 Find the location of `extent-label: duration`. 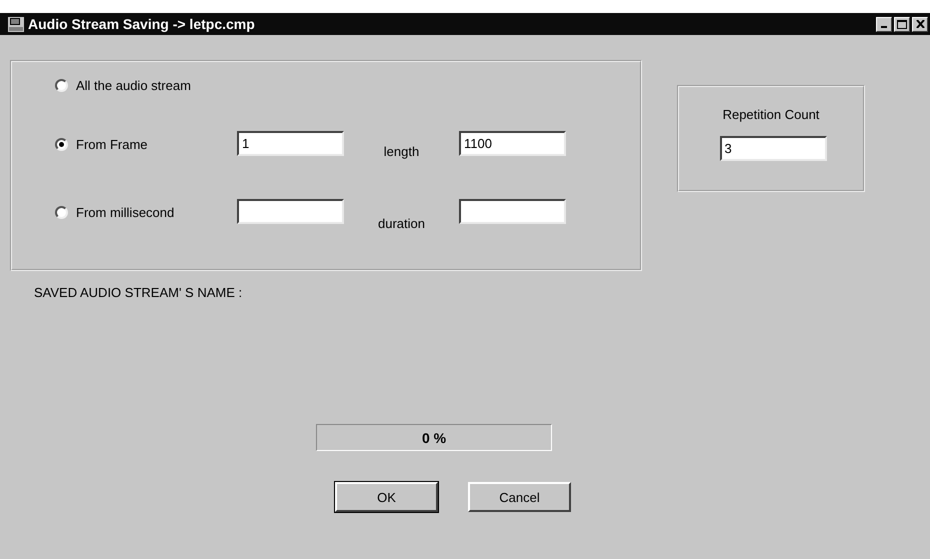

extent-label: duration is located at coordinates (401, 223).